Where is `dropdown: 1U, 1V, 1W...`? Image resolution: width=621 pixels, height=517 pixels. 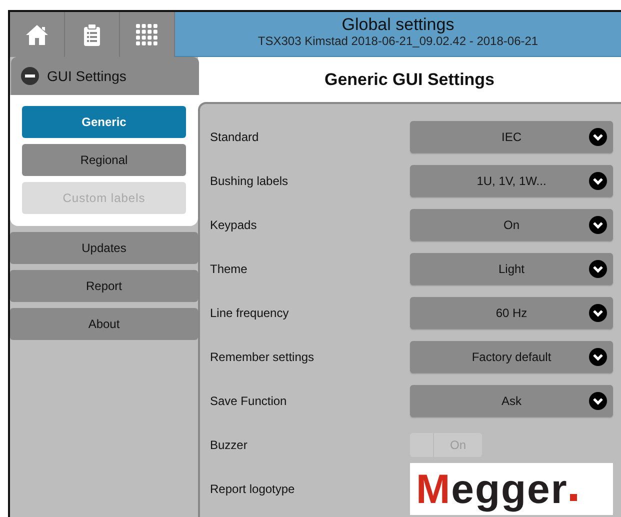
dropdown: 1U, 1V, 1W... is located at coordinates (511, 181).